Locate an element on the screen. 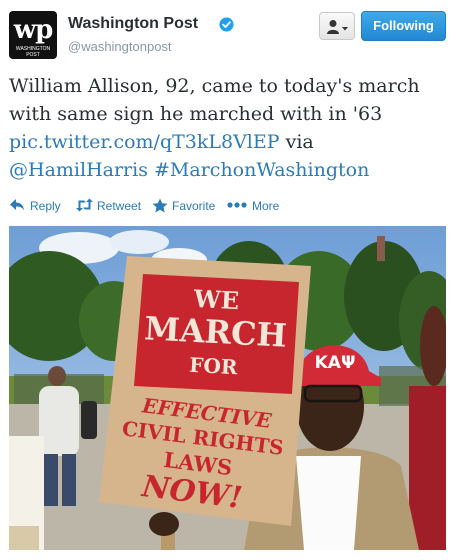 Image resolution: width=454 pixels, height=560 pixels. user-dropdown-icon is located at coordinates (337, 27).